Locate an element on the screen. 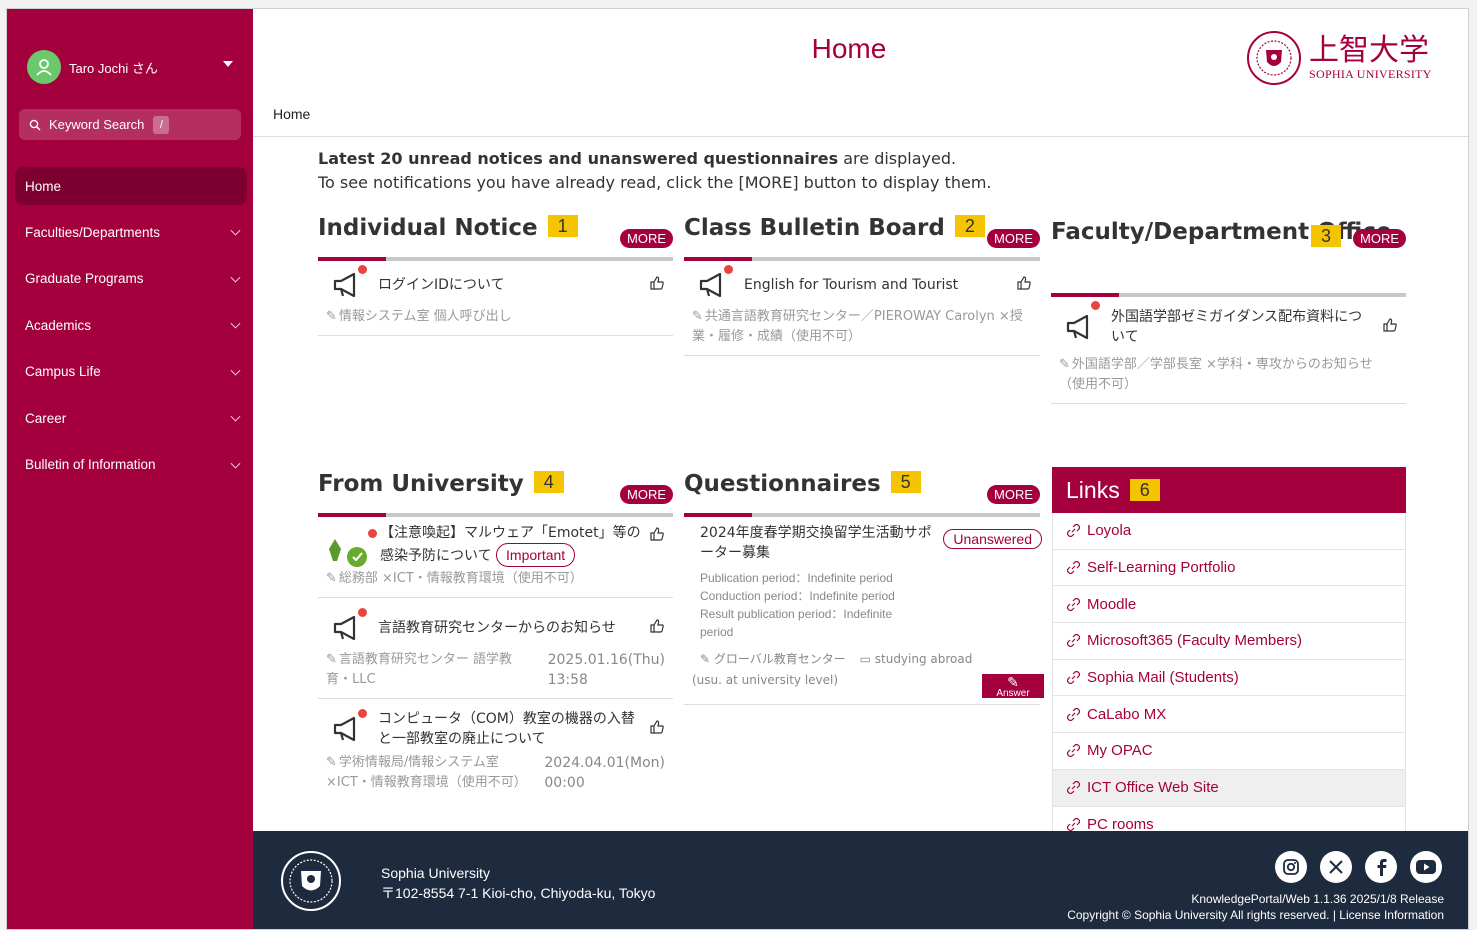  item-title: 言語教育研究センターからのお知らせ is located at coordinates (497, 628).